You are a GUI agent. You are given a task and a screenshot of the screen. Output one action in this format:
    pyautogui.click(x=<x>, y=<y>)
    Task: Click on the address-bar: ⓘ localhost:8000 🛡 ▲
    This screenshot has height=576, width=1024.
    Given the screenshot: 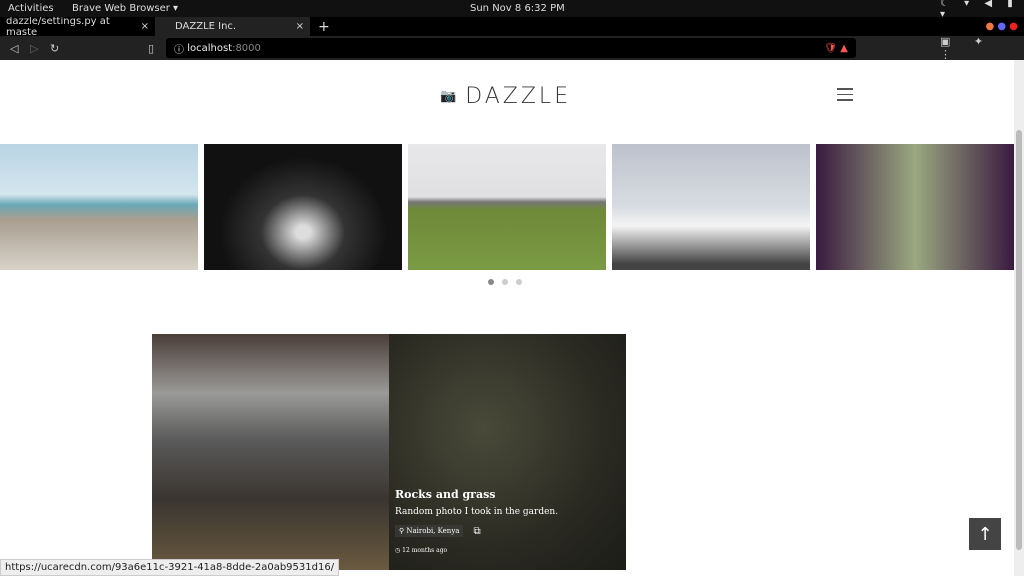 What is the action you would take?
    pyautogui.click(x=511, y=48)
    